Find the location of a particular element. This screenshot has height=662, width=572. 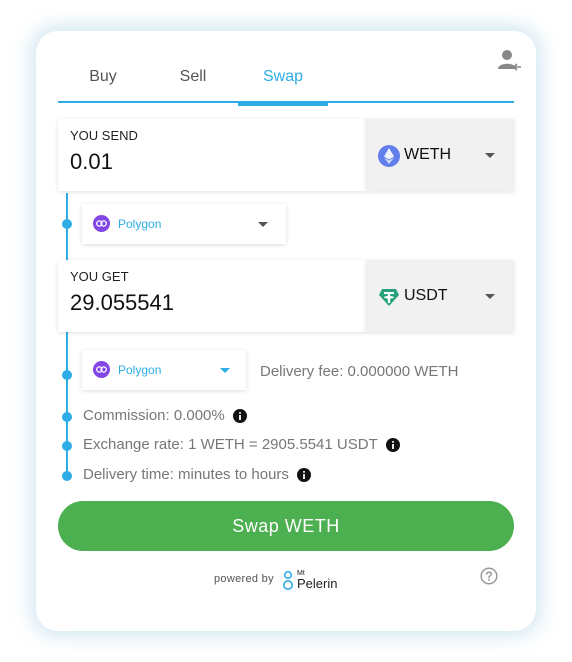

send-amount-box: YOU SEND is located at coordinates (212, 155).